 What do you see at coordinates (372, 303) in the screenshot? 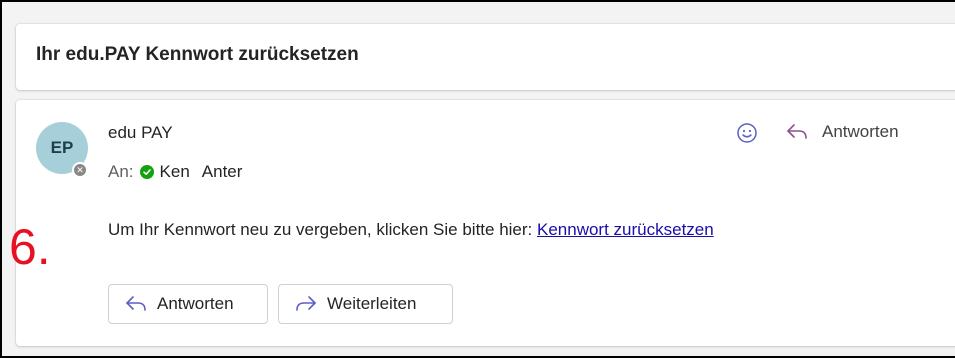
I see `forward-button-label: Weiterleiten` at bounding box center [372, 303].